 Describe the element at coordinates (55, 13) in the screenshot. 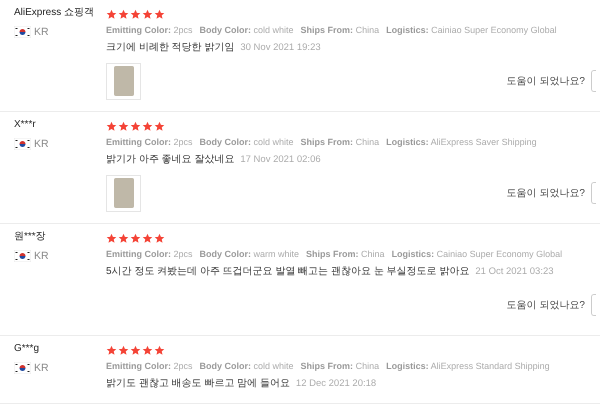

I see `reviewer-name: AliExpress 쇼핑객` at that location.